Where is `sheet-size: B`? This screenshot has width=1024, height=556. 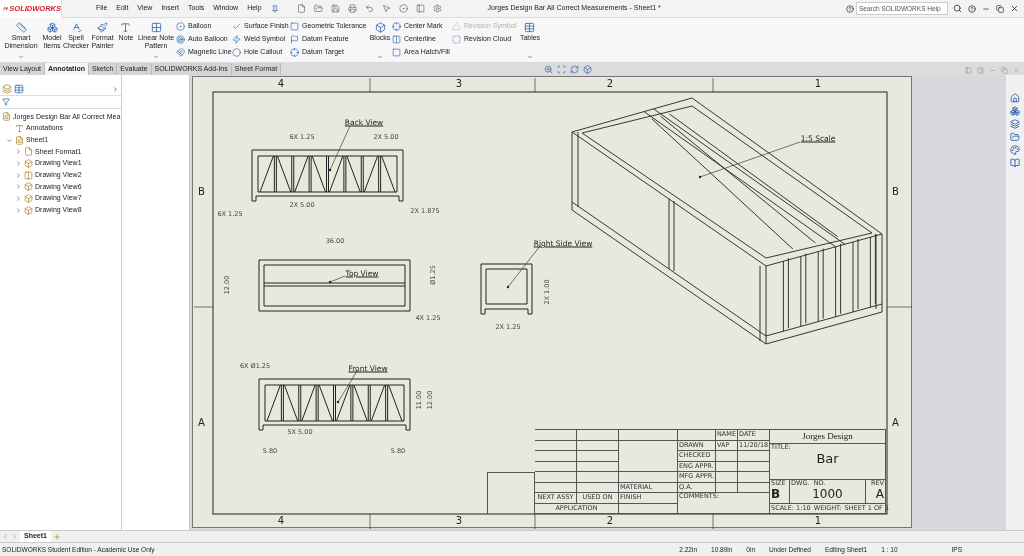 sheet-size: B is located at coordinates (776, 494).